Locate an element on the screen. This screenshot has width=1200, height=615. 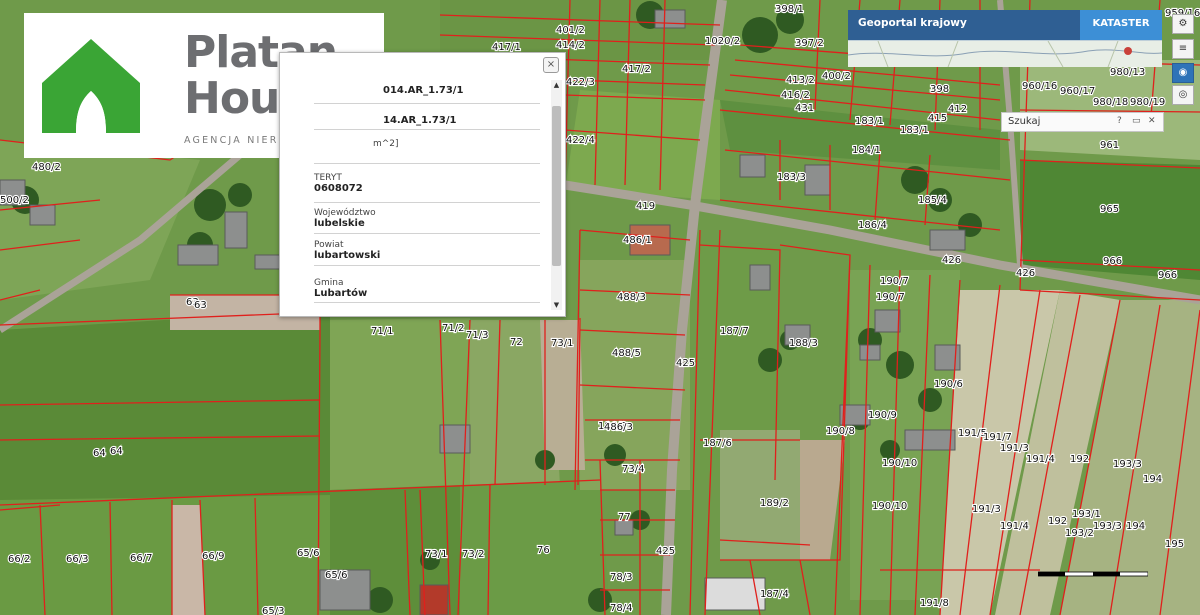
field-label: Gmina is located at coordinates (329, 283).